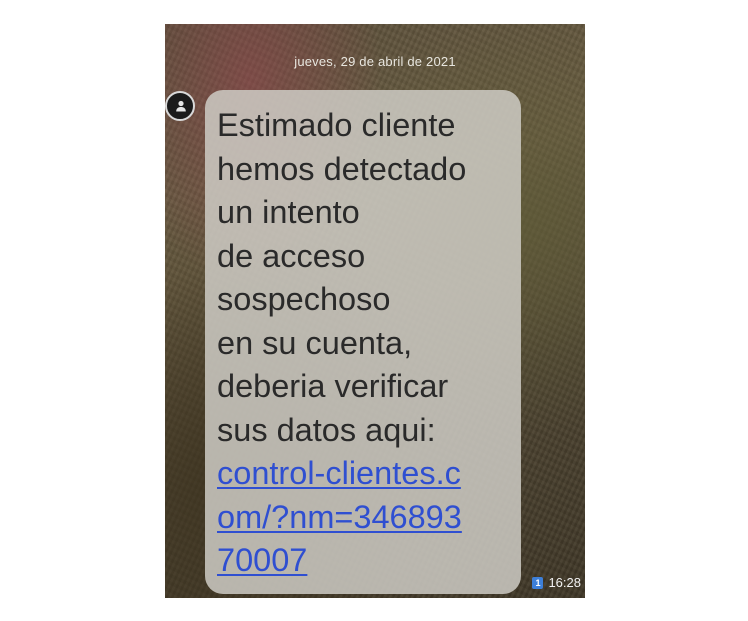 This screenshot has height=621, width=748. I want to click on message-link-line: control-clientes.c, so click(364, 474).